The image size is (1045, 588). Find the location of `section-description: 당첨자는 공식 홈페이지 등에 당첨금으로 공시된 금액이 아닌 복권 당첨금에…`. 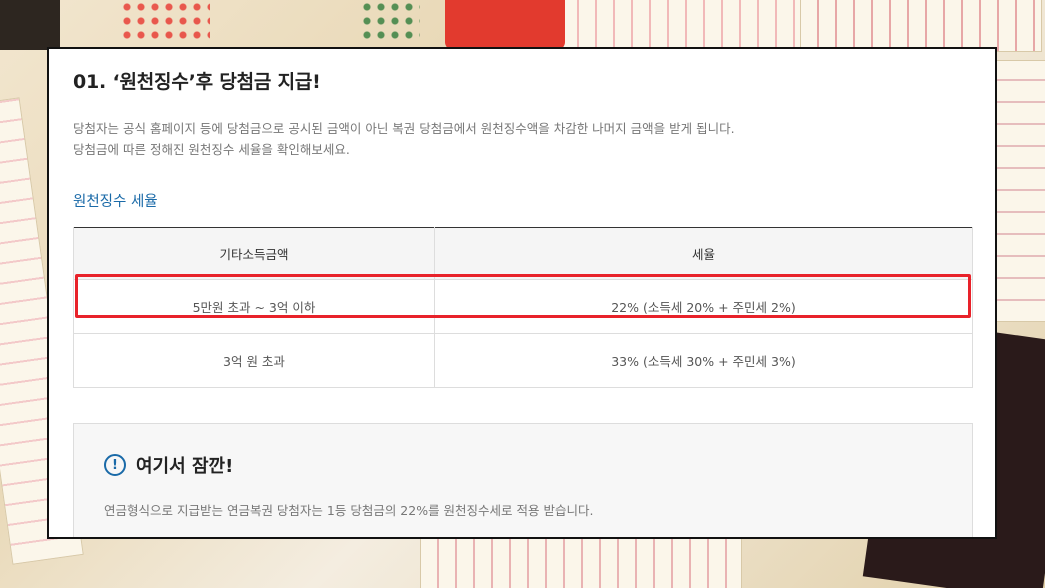

section-description: 당첨자는 공식 홈페이지 등에 당첨금으로 공시된 금액이 아닌 복권 당첨금에… is located at coordinates (522, 139).